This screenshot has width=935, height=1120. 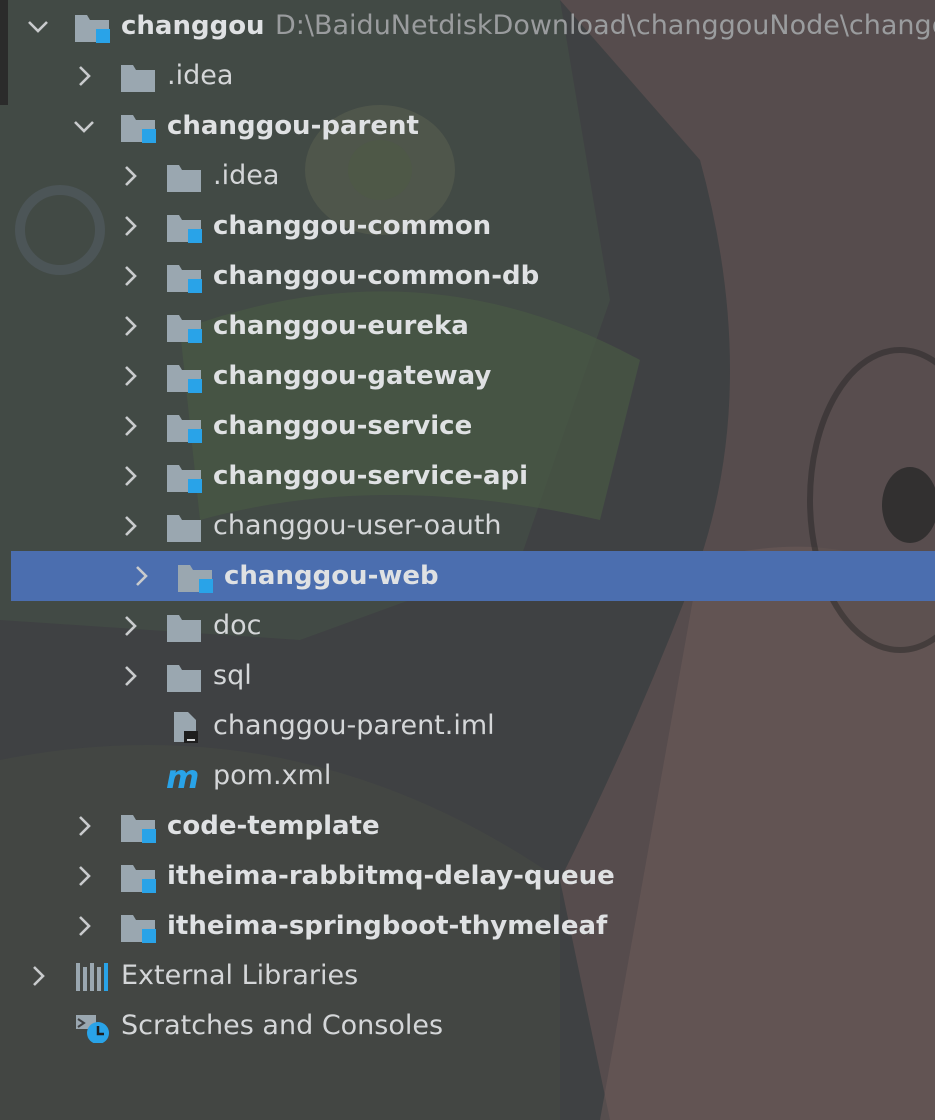 What do you see at coordinates (272, 775) in the screenshot?
I see `tree-item-label: pom.xml` at bounding box center [272, 775].